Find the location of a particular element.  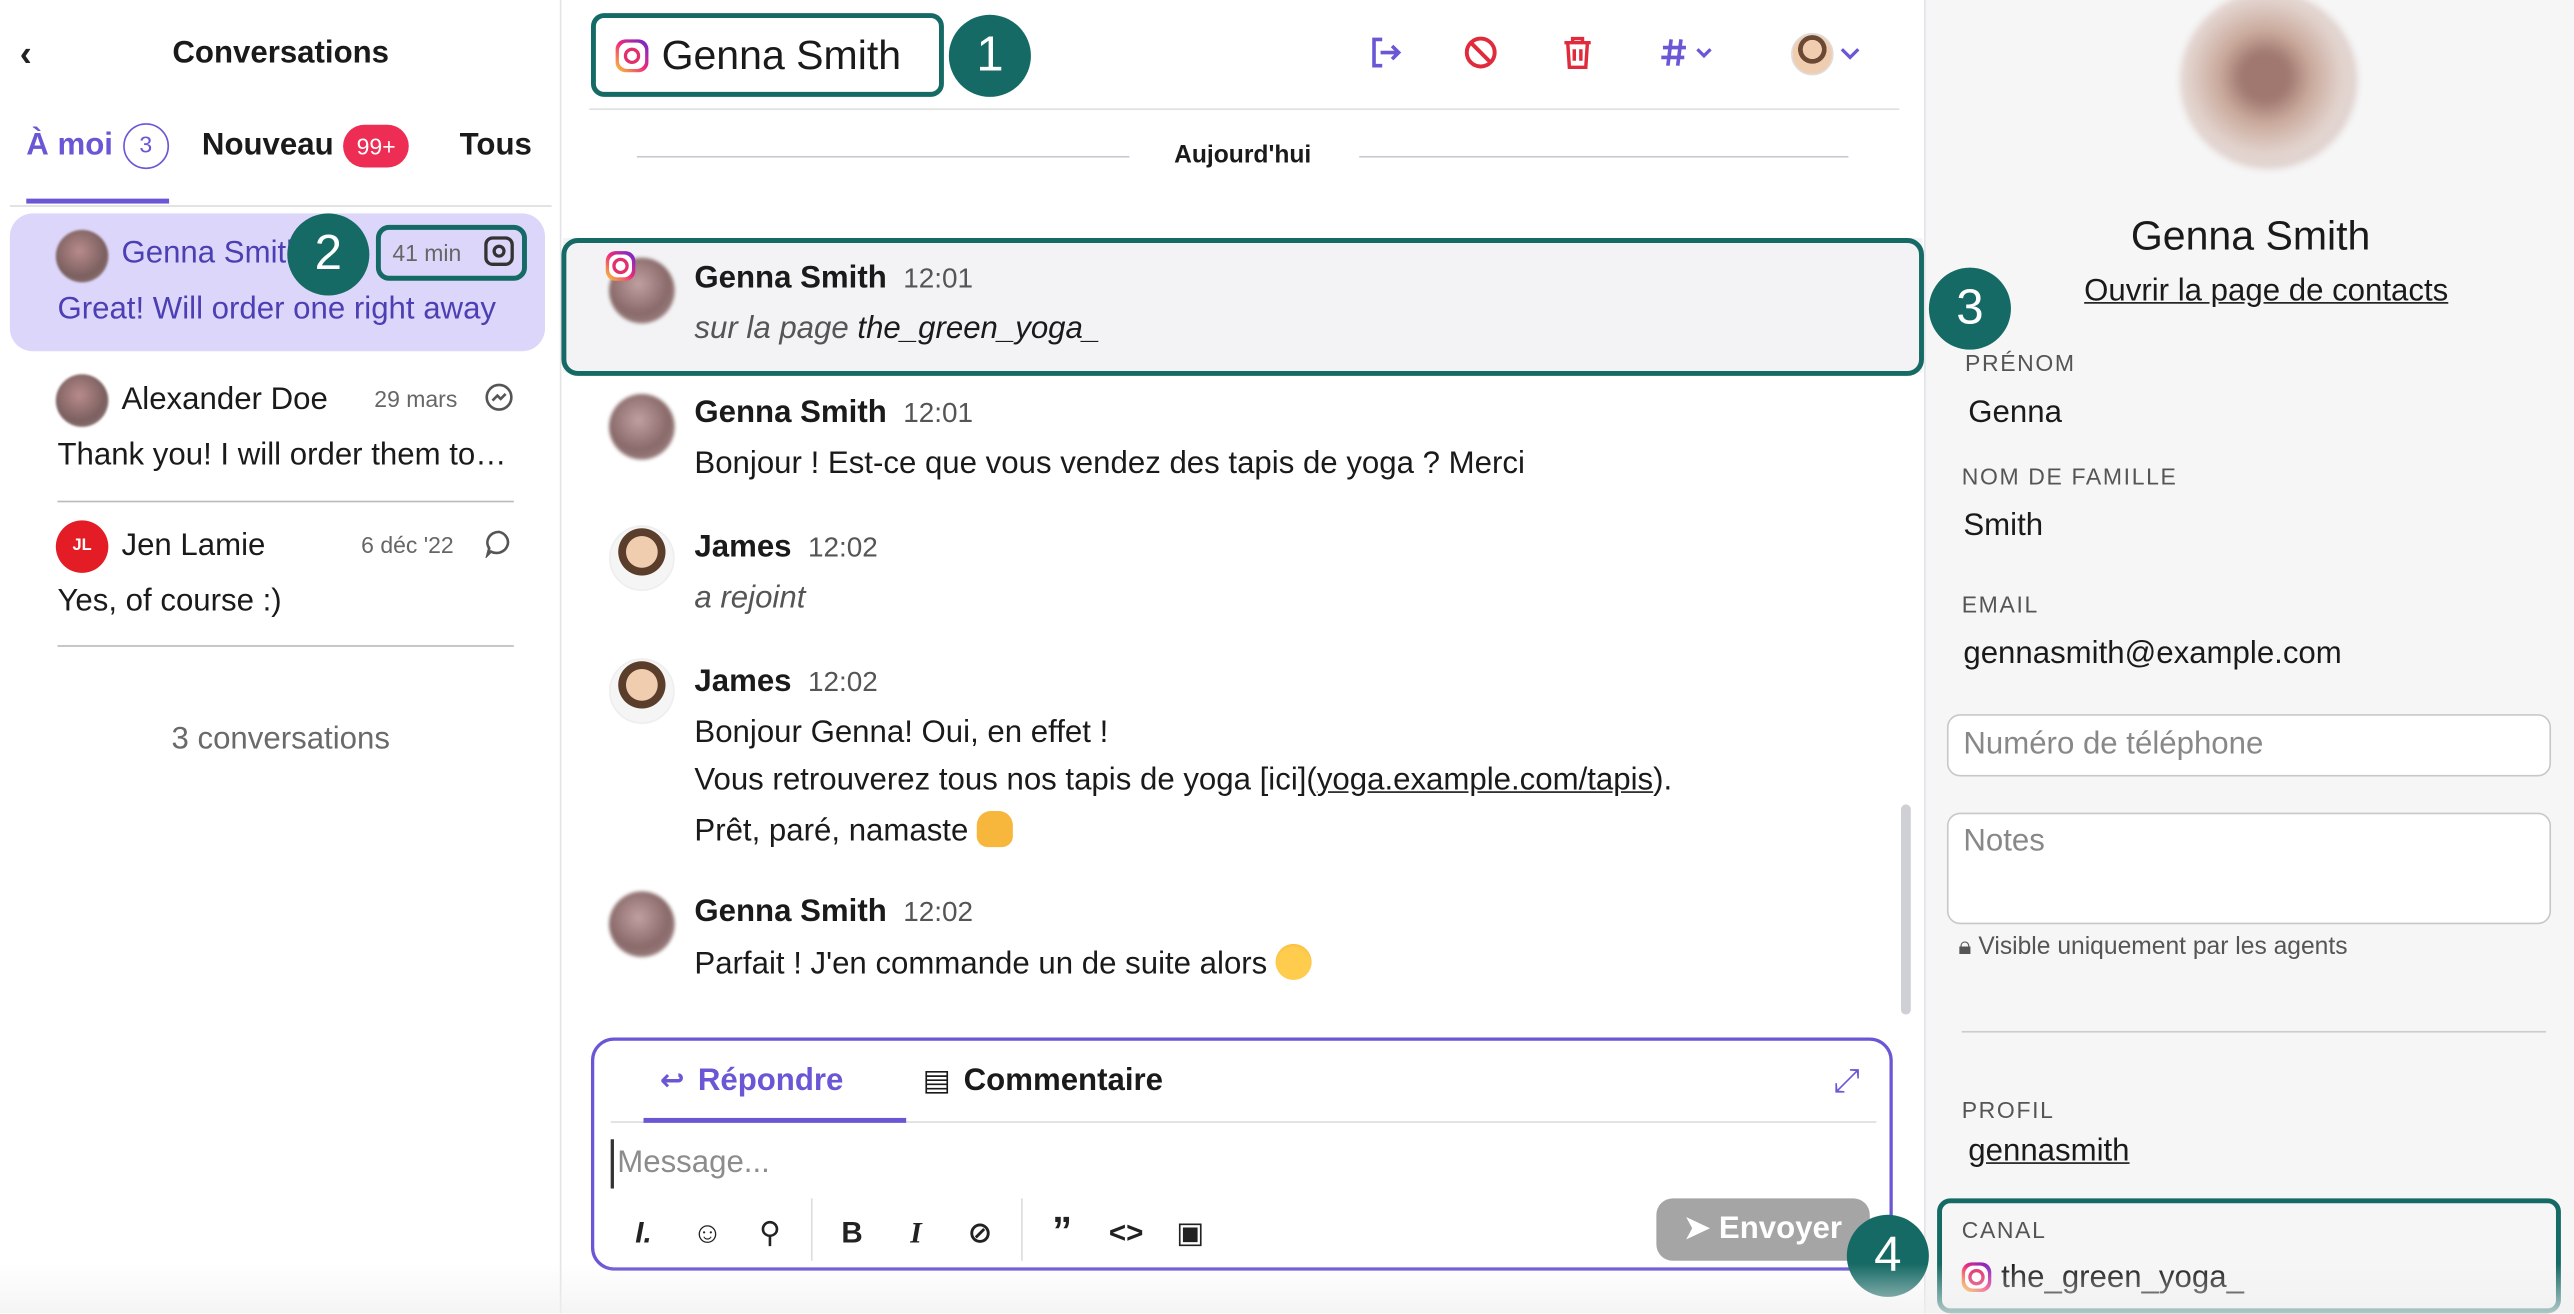

first-name-value: Genna is located at coordinates (2015, 414).